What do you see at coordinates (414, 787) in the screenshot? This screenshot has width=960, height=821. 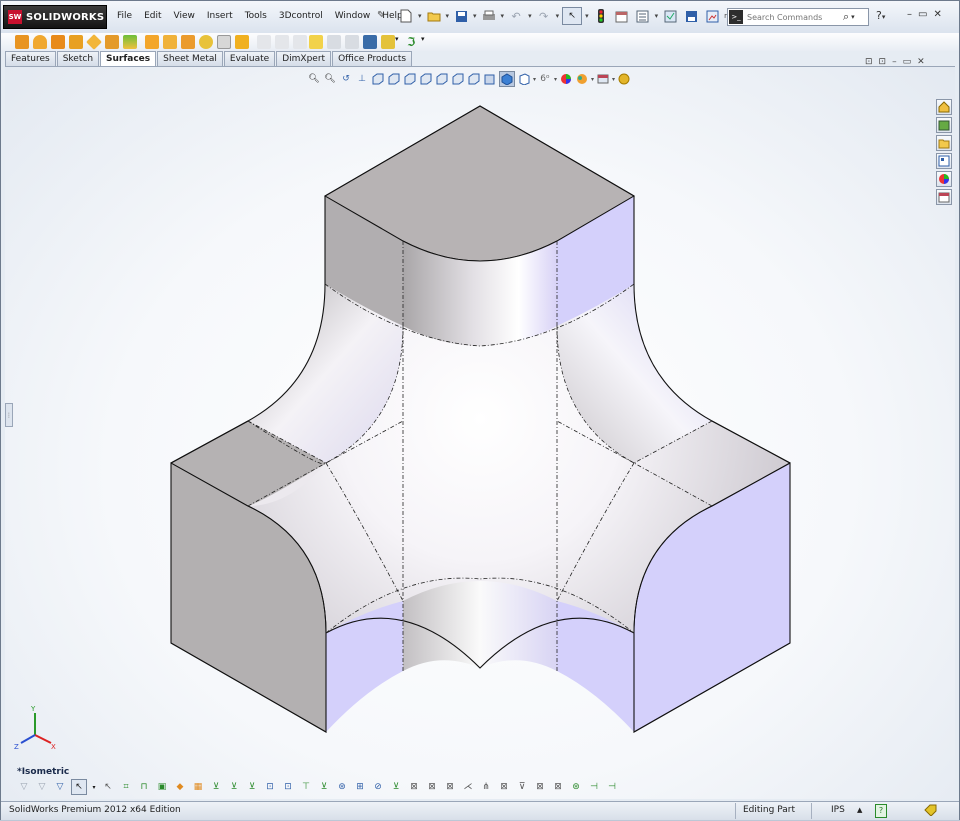 I see `filter-datum-targets-icon: ⊠` at bounding box center [414, 787].